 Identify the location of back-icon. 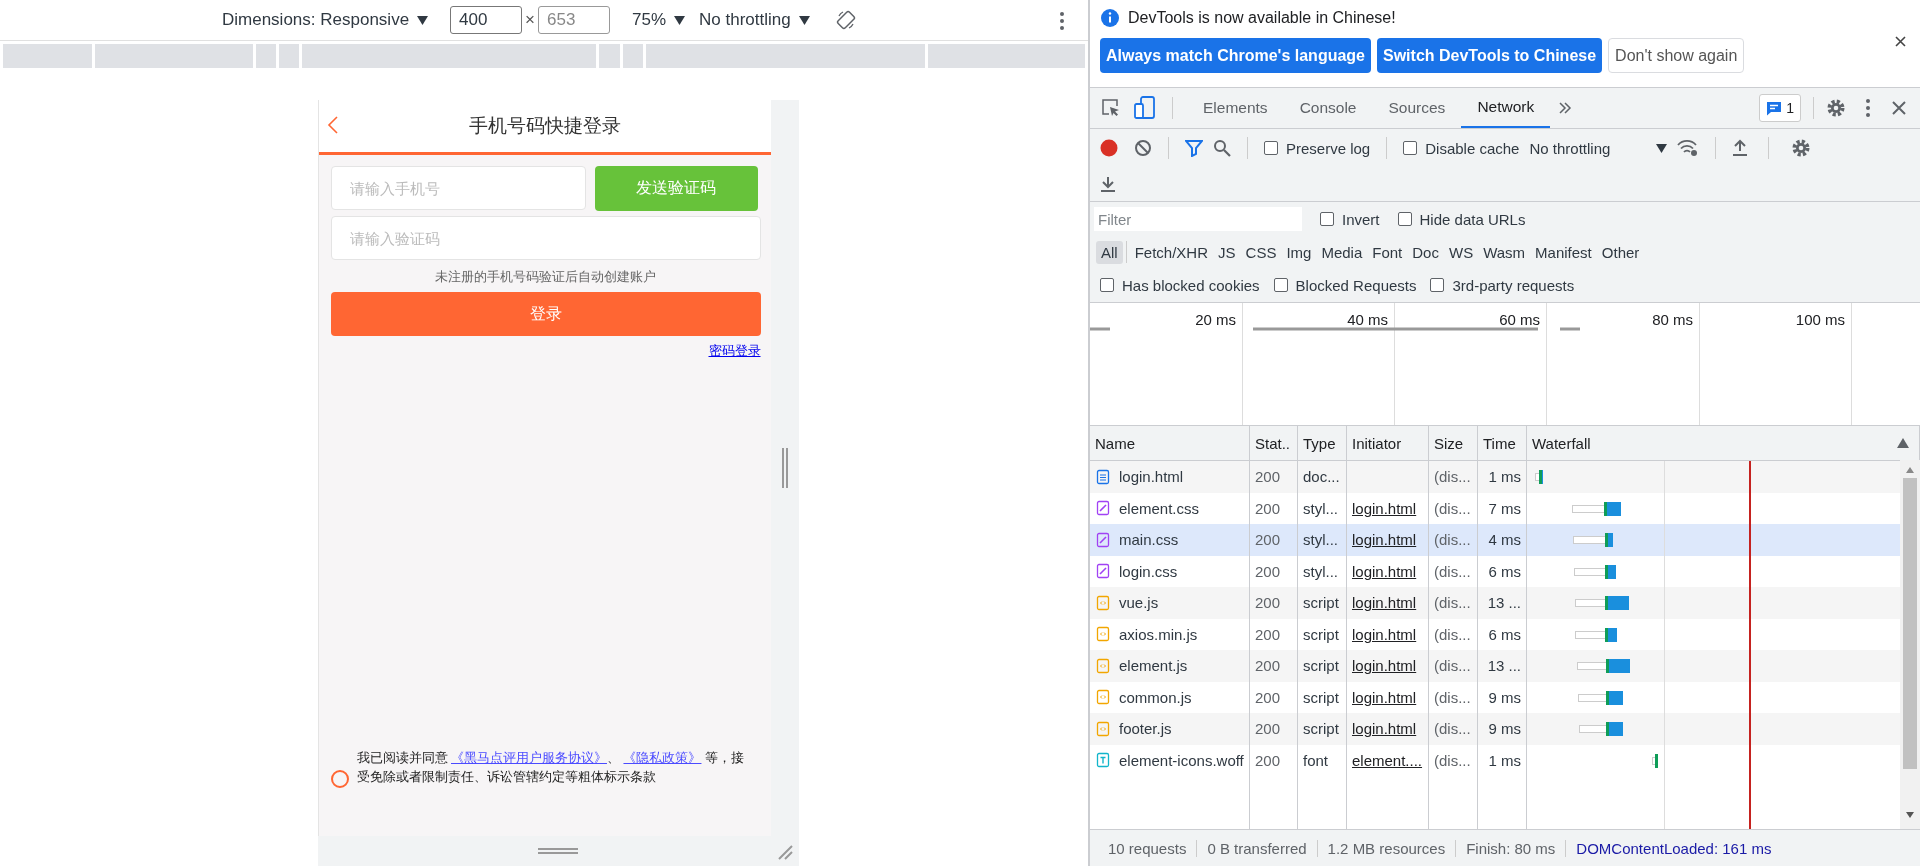
(332, 125).